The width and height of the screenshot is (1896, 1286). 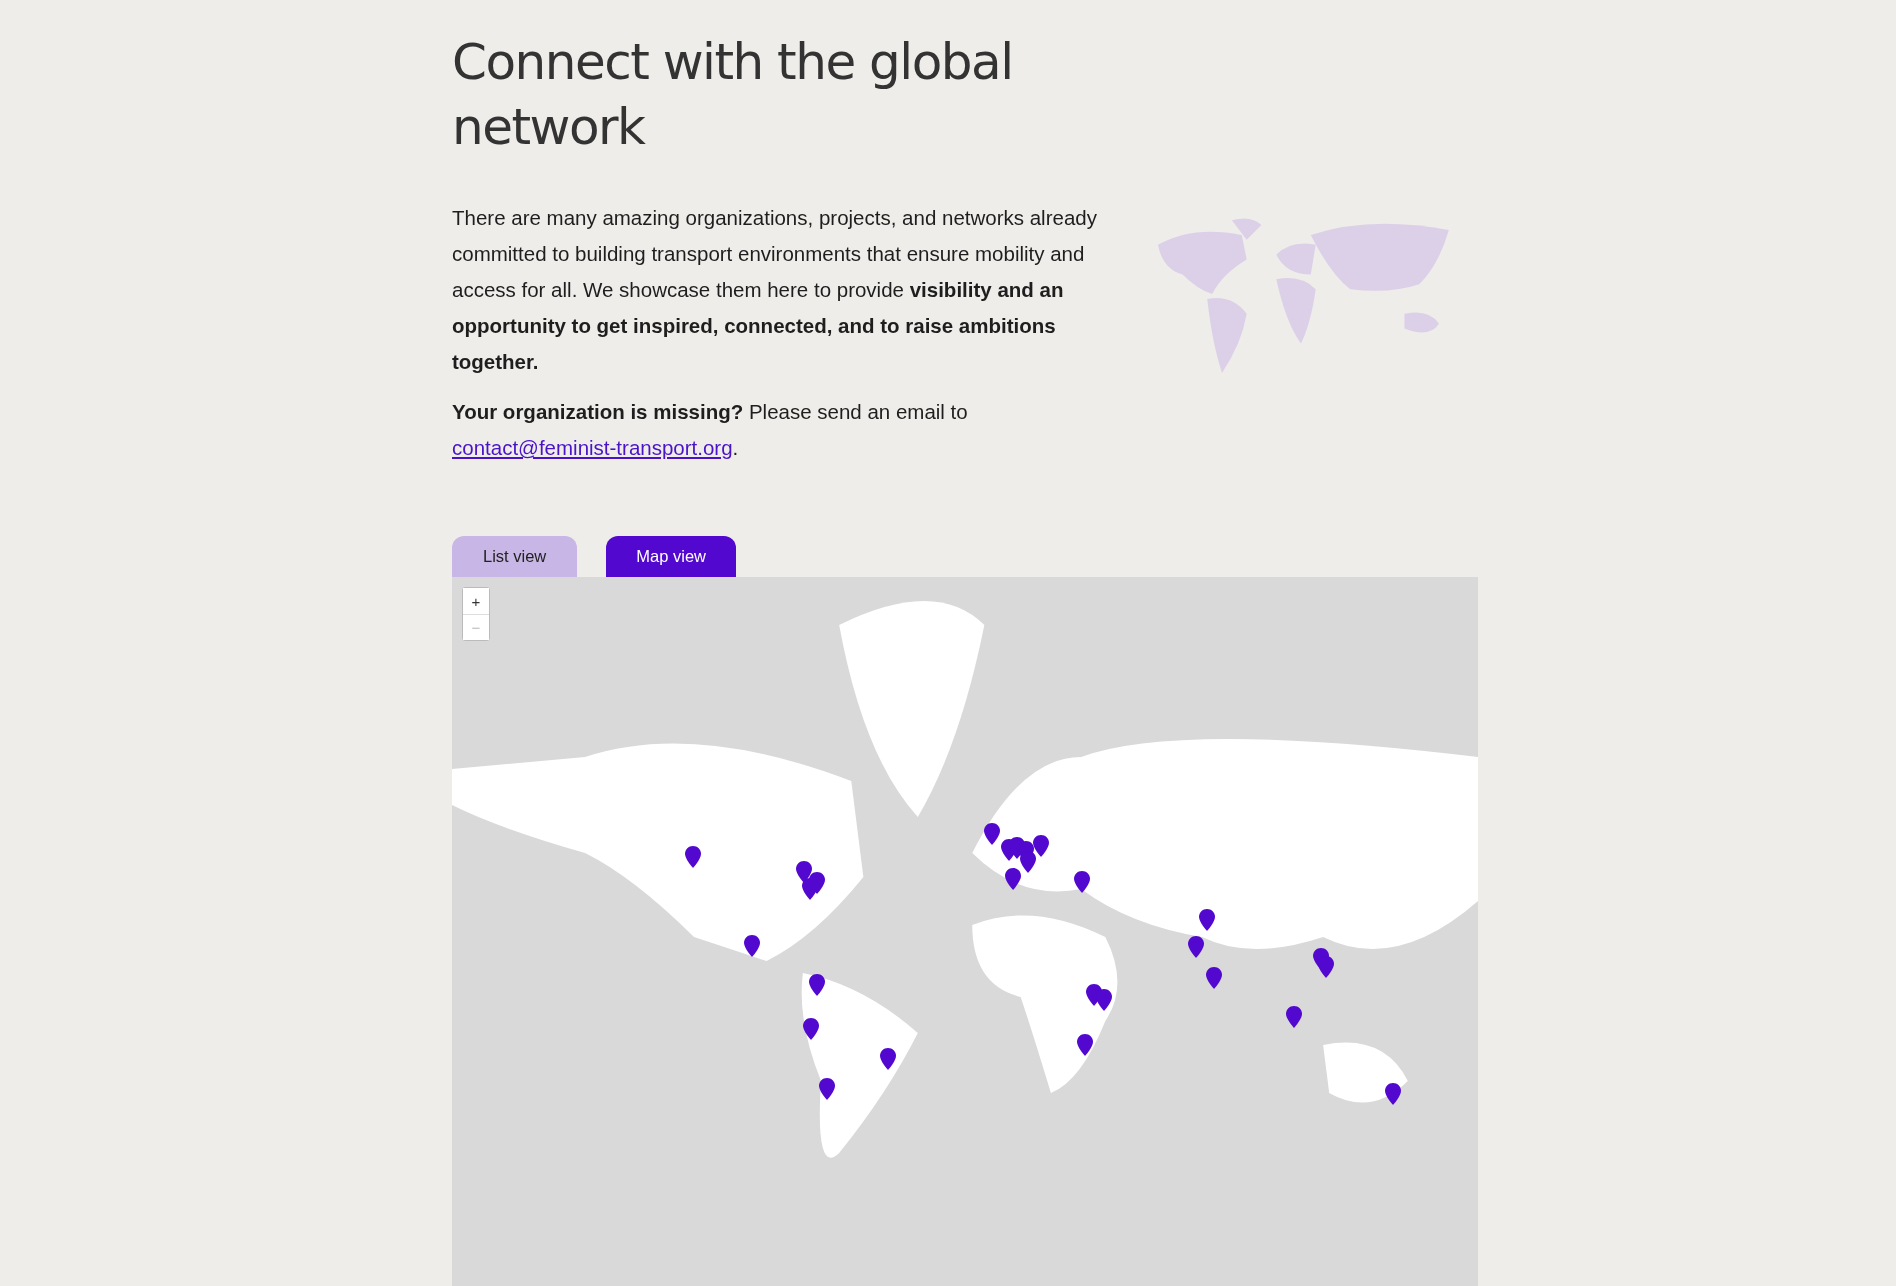 I want to click on pin-cluster-icon, so click(x=1025, y=854).